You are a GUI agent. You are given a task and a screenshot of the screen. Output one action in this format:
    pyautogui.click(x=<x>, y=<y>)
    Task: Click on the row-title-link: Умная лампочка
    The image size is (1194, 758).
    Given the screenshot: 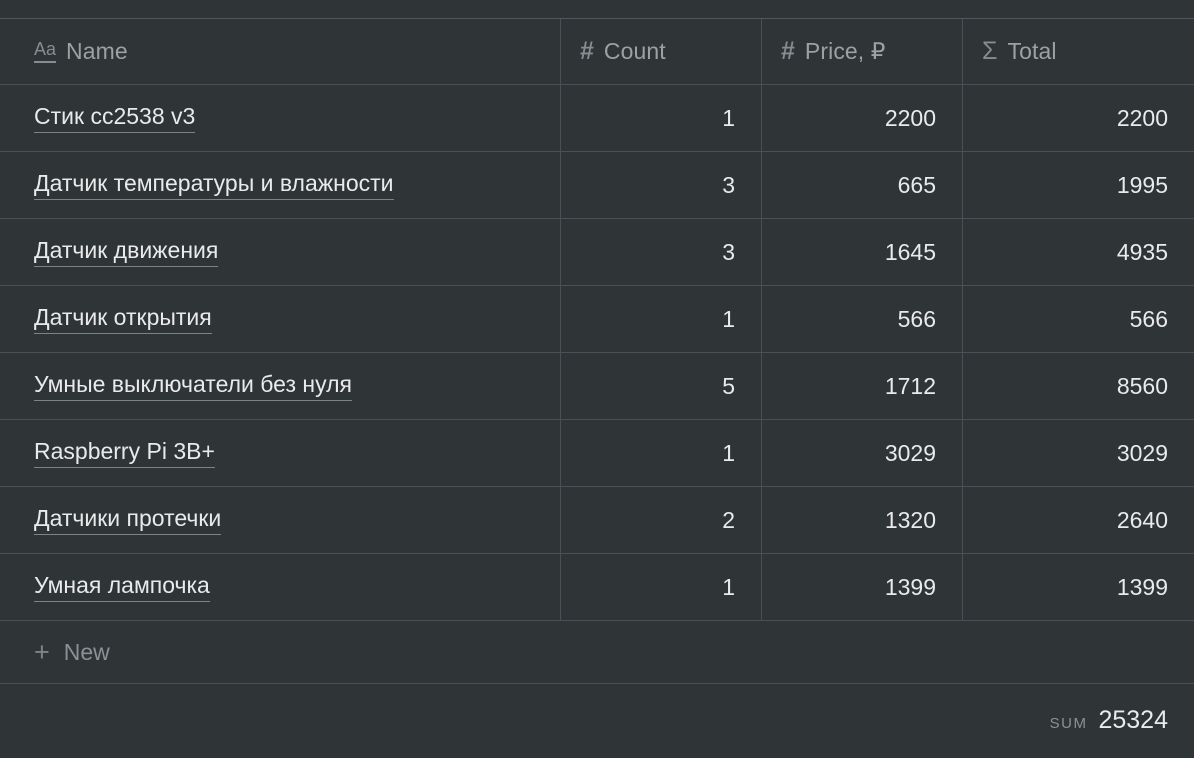 What is the action you would take?
    pyautogui.click(x=122, y=587)
    